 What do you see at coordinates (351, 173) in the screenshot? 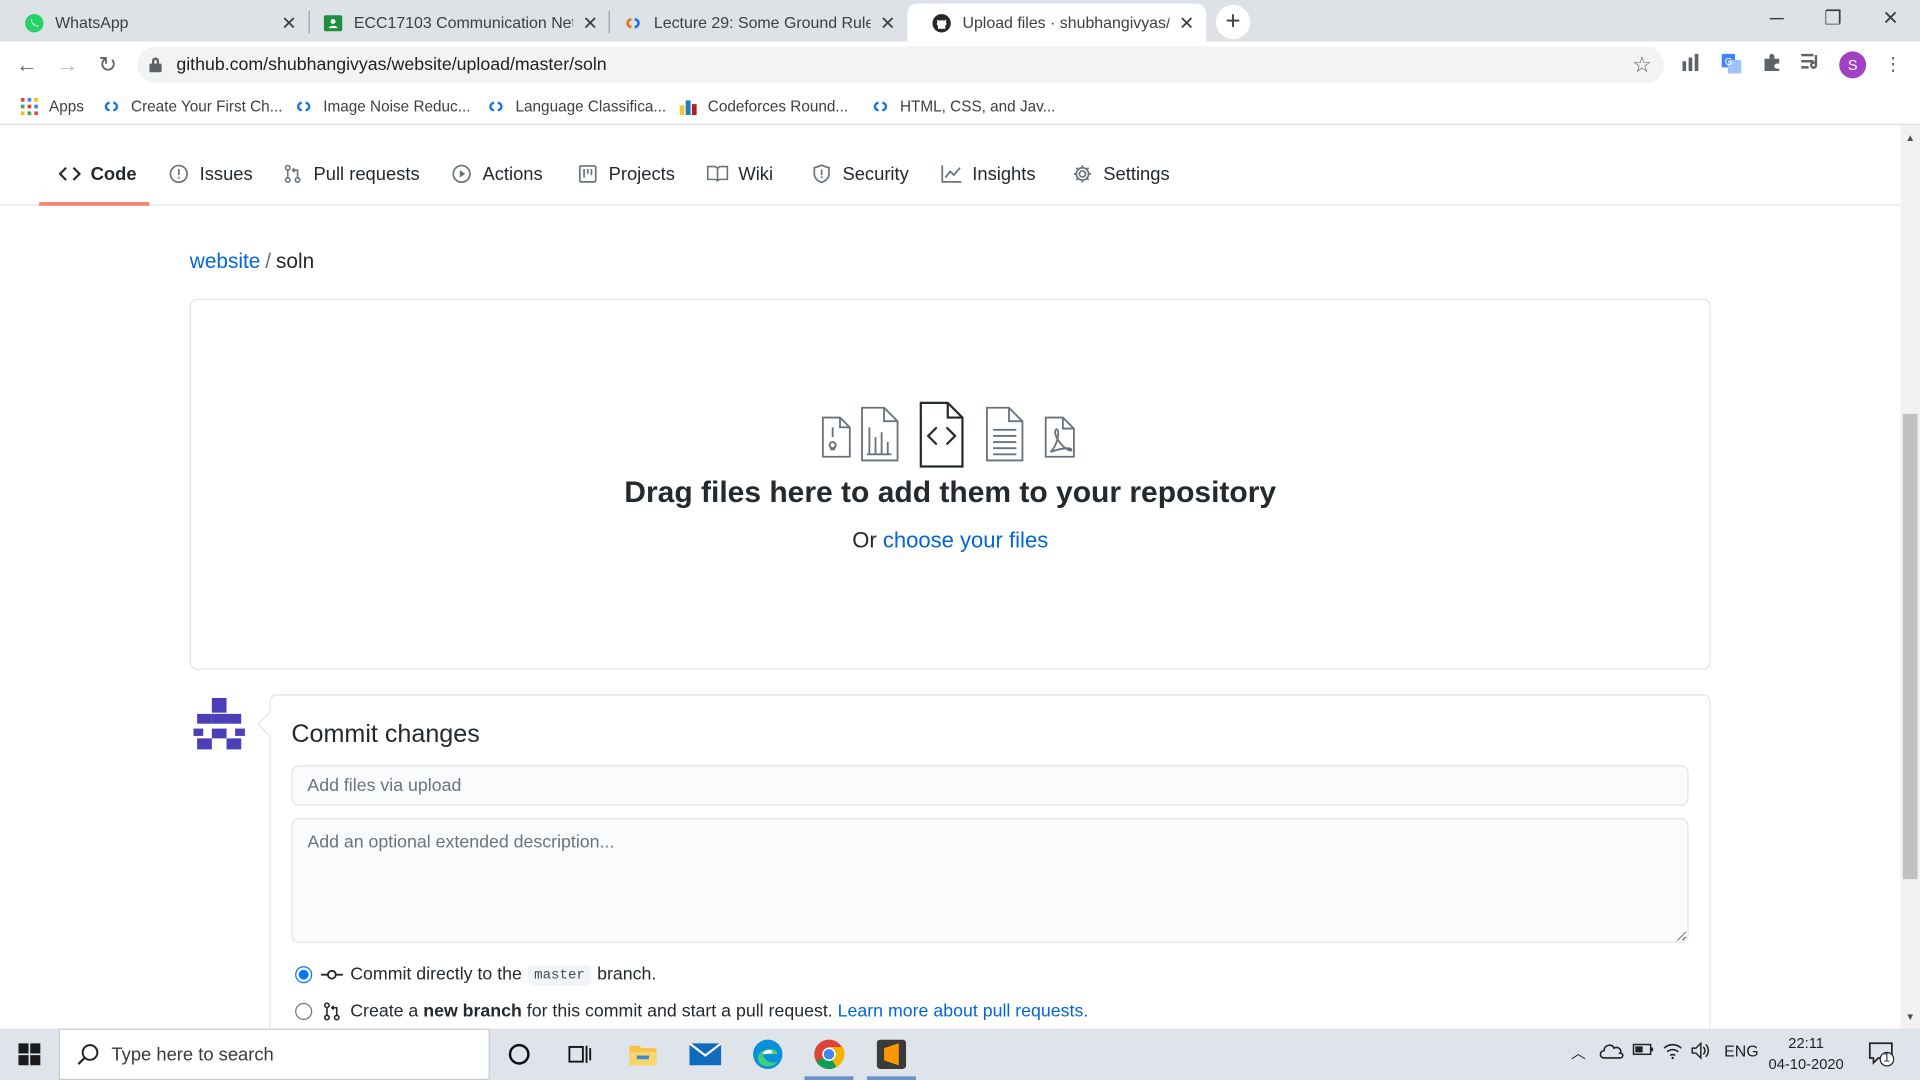
I see `tab-pull-requests: Pull requests` at bounding box center [351, 173].